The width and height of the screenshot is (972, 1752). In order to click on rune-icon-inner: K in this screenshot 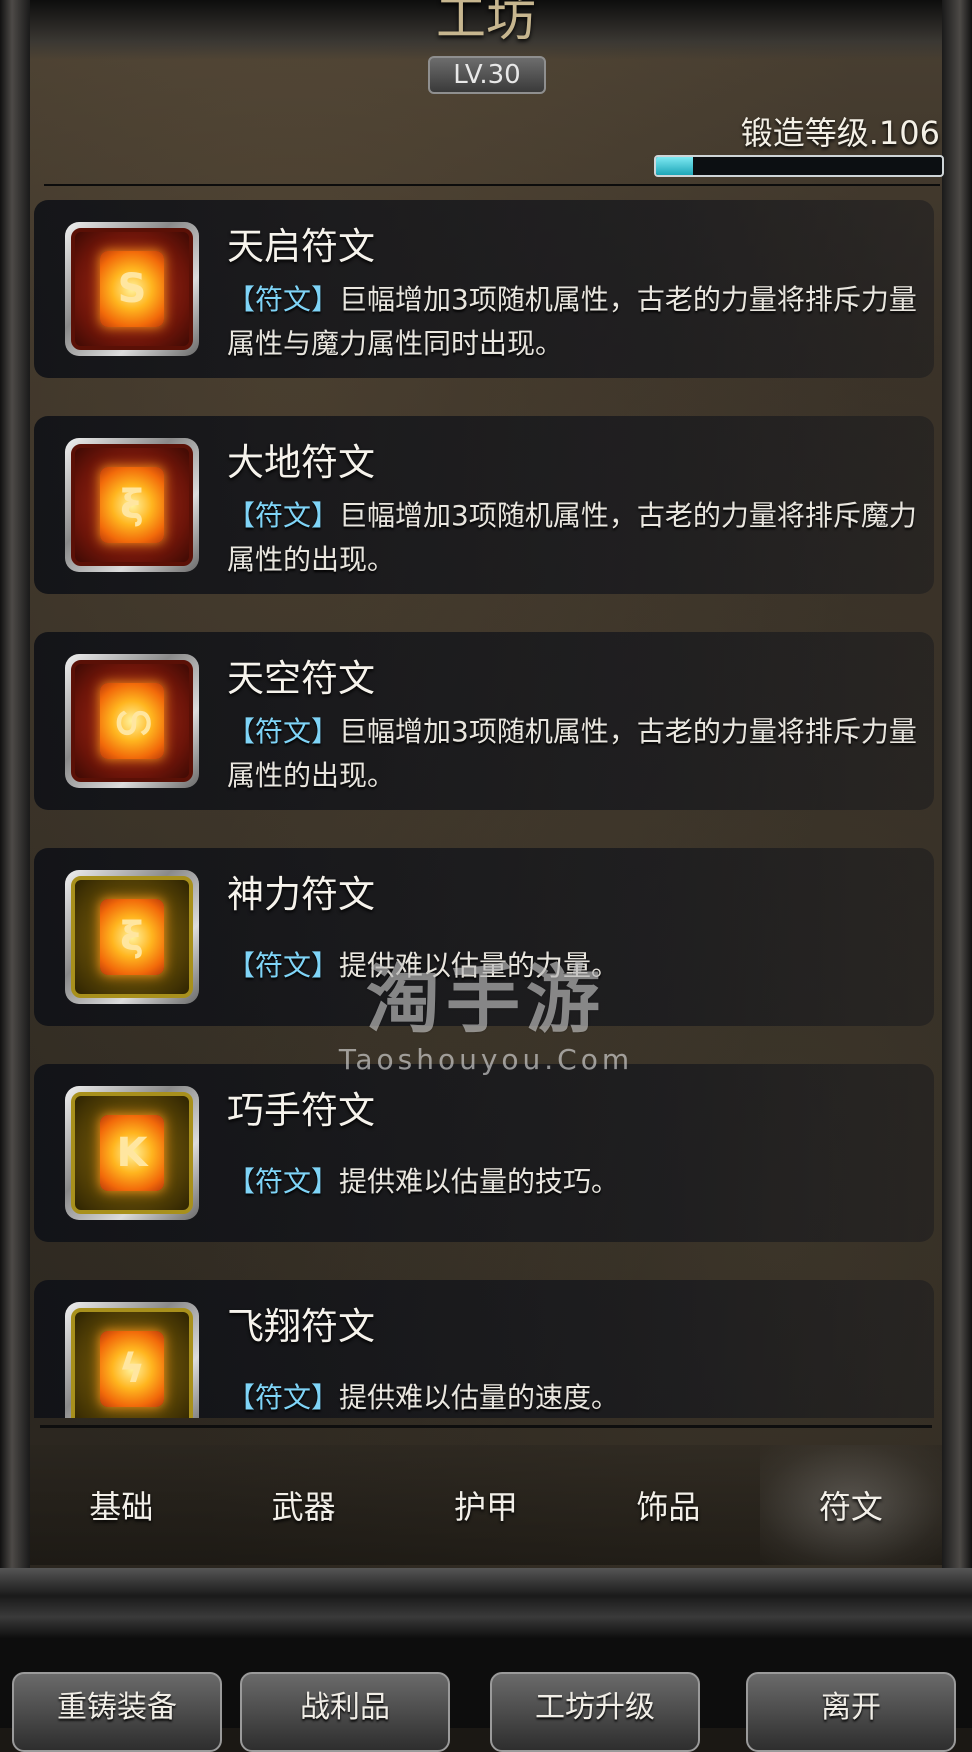, I will do `click(132, 1153)`.